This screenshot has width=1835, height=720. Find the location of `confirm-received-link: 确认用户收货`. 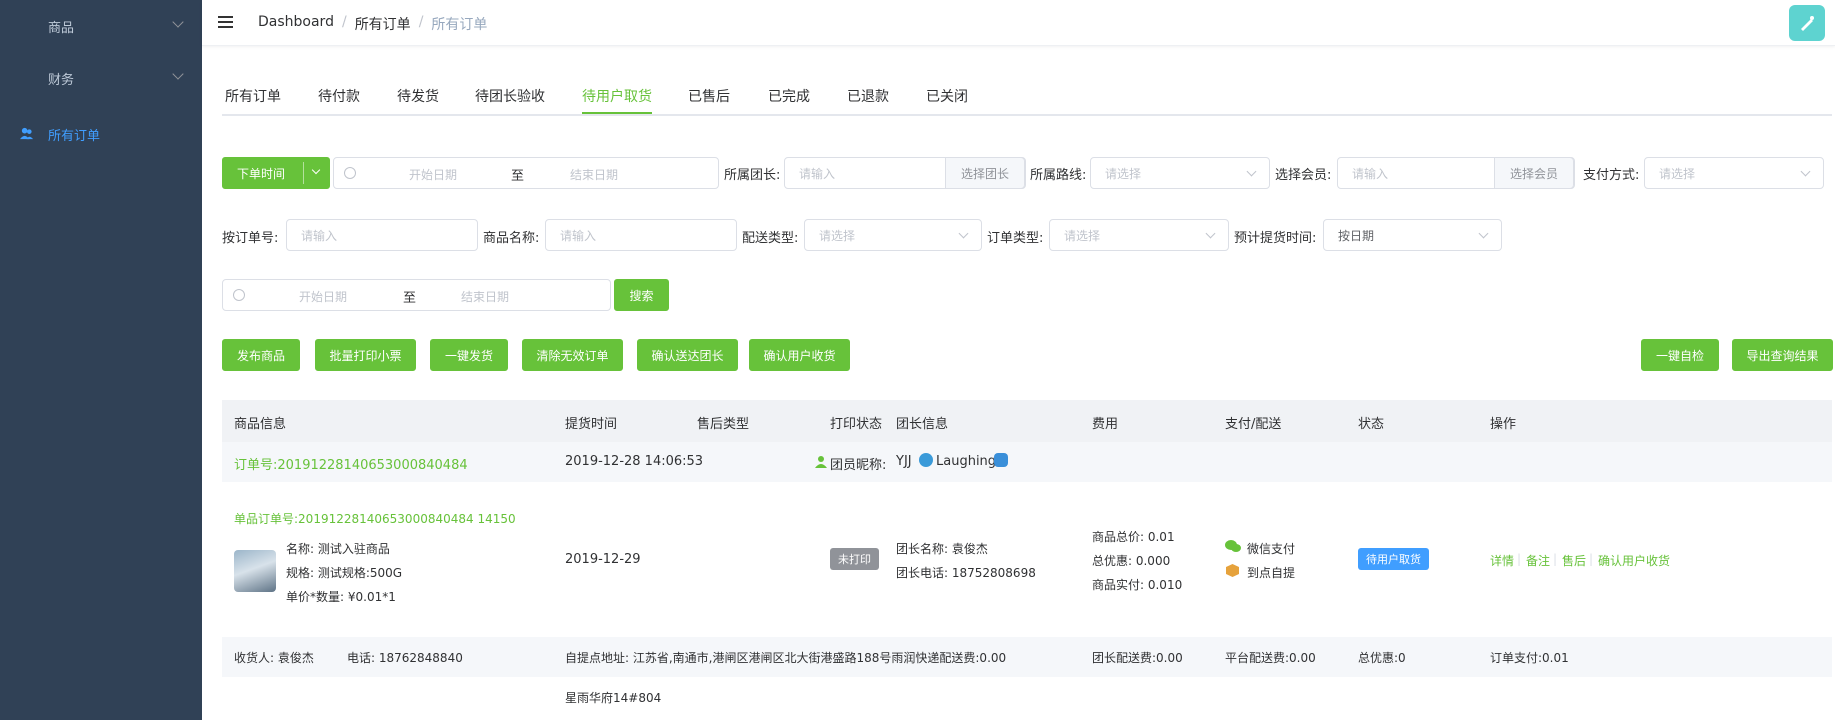

confirm-received-link: 确认用户收货 is located at coordinates (1634, 560).